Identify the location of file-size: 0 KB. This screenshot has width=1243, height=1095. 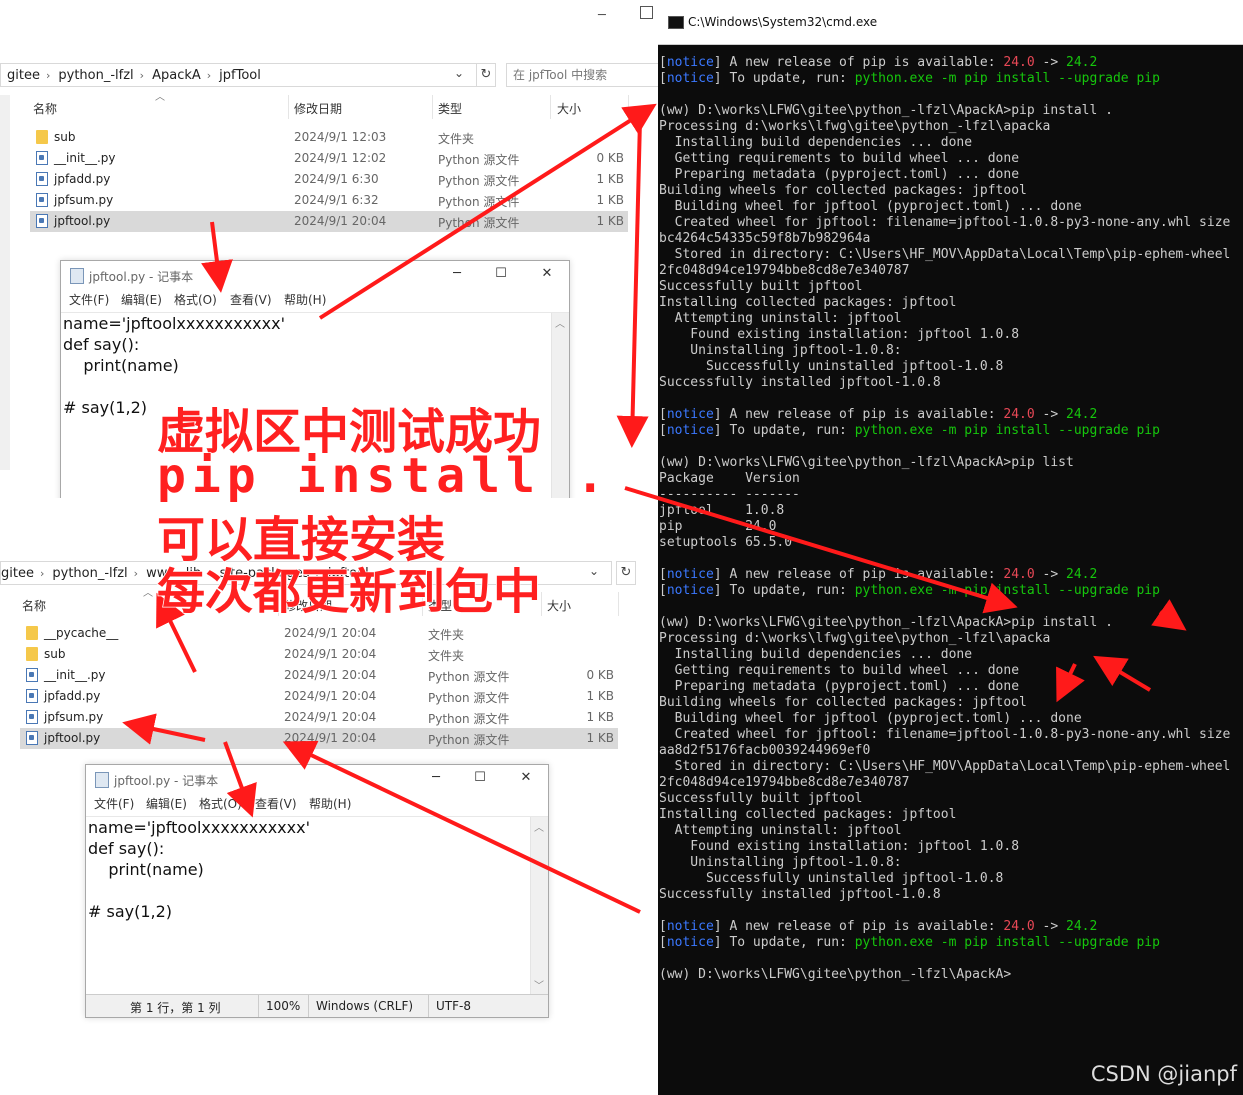
(600, 675).